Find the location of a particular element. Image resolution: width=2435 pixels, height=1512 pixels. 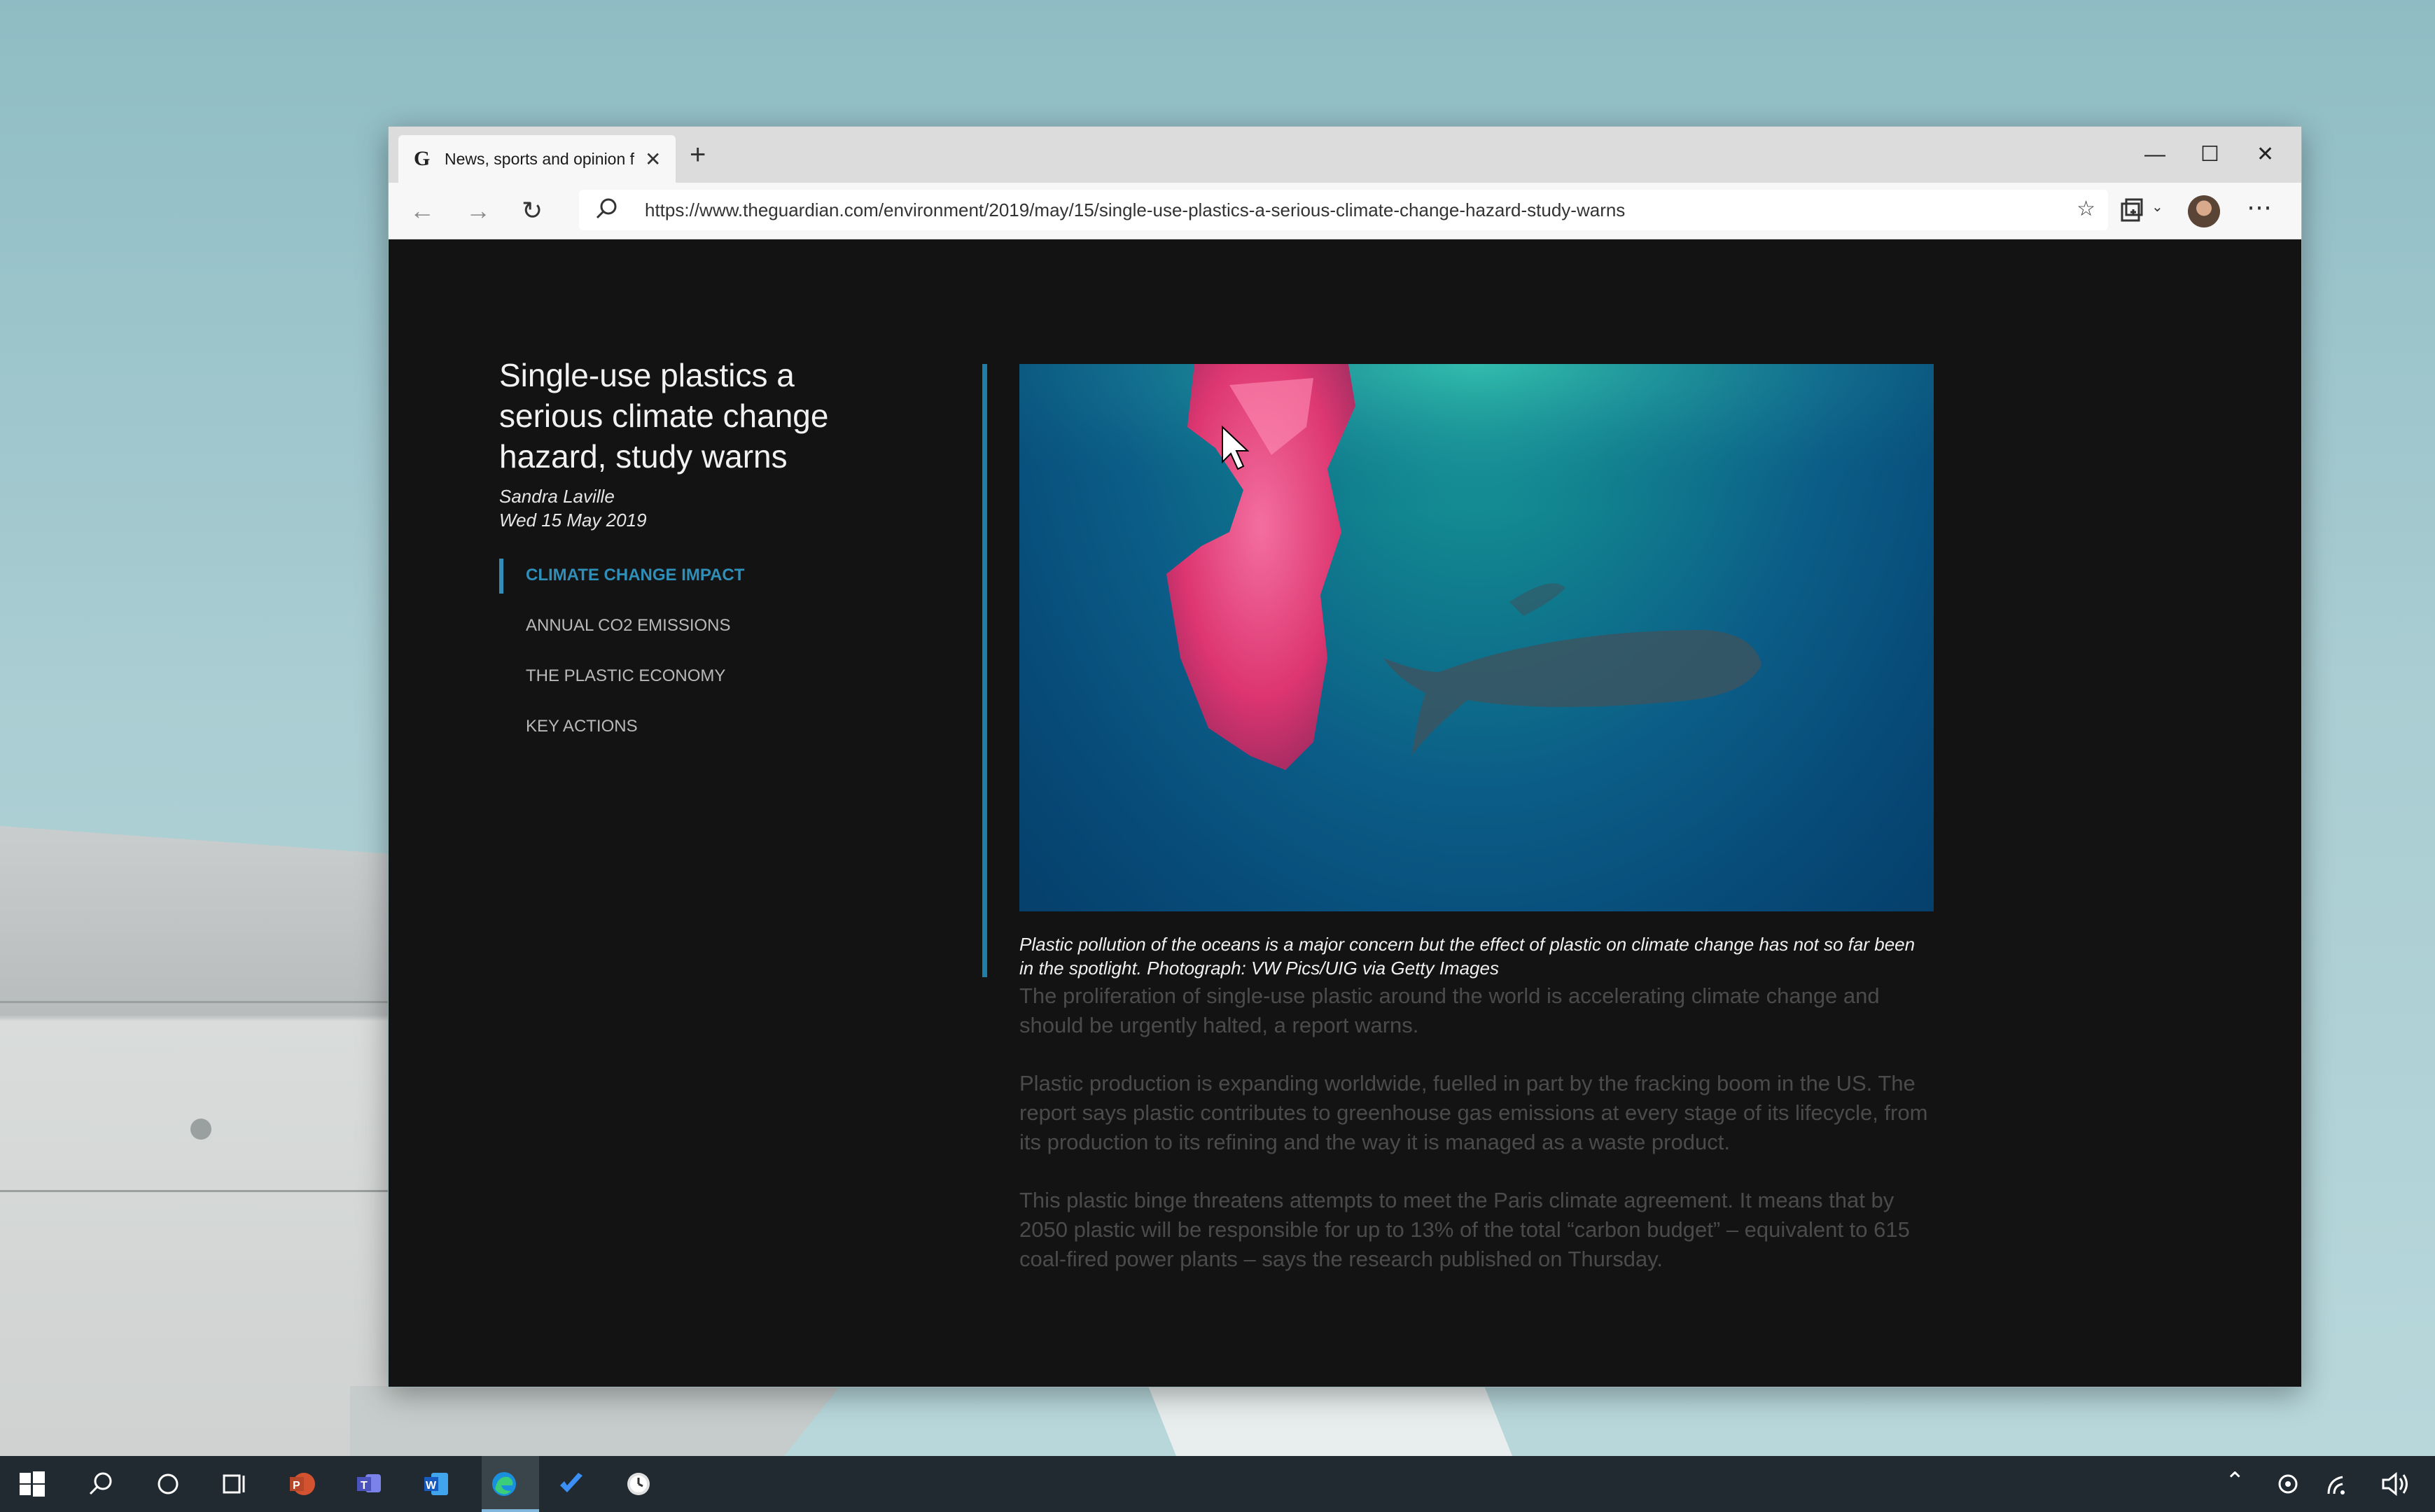

svg-text: W is located at coordinates (431, 1486).